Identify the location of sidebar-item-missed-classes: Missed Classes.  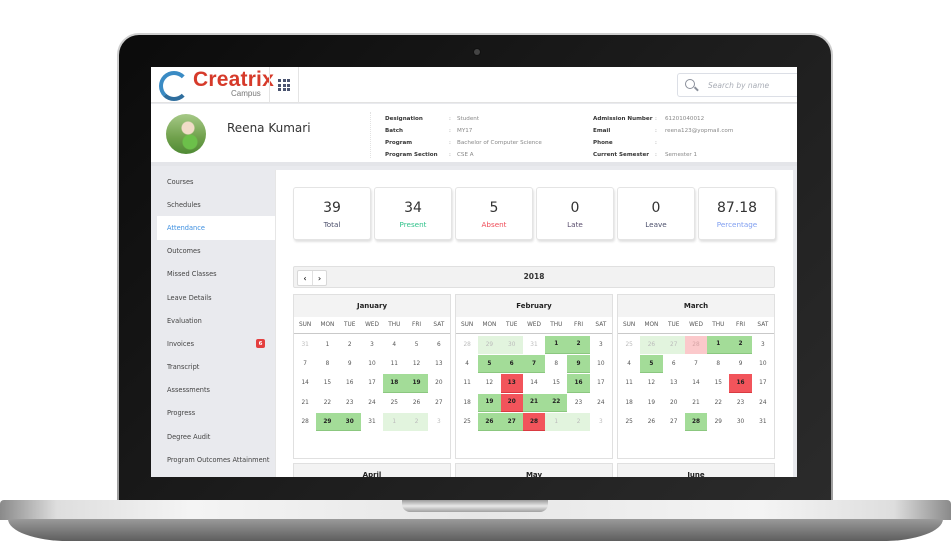
(213, 274).